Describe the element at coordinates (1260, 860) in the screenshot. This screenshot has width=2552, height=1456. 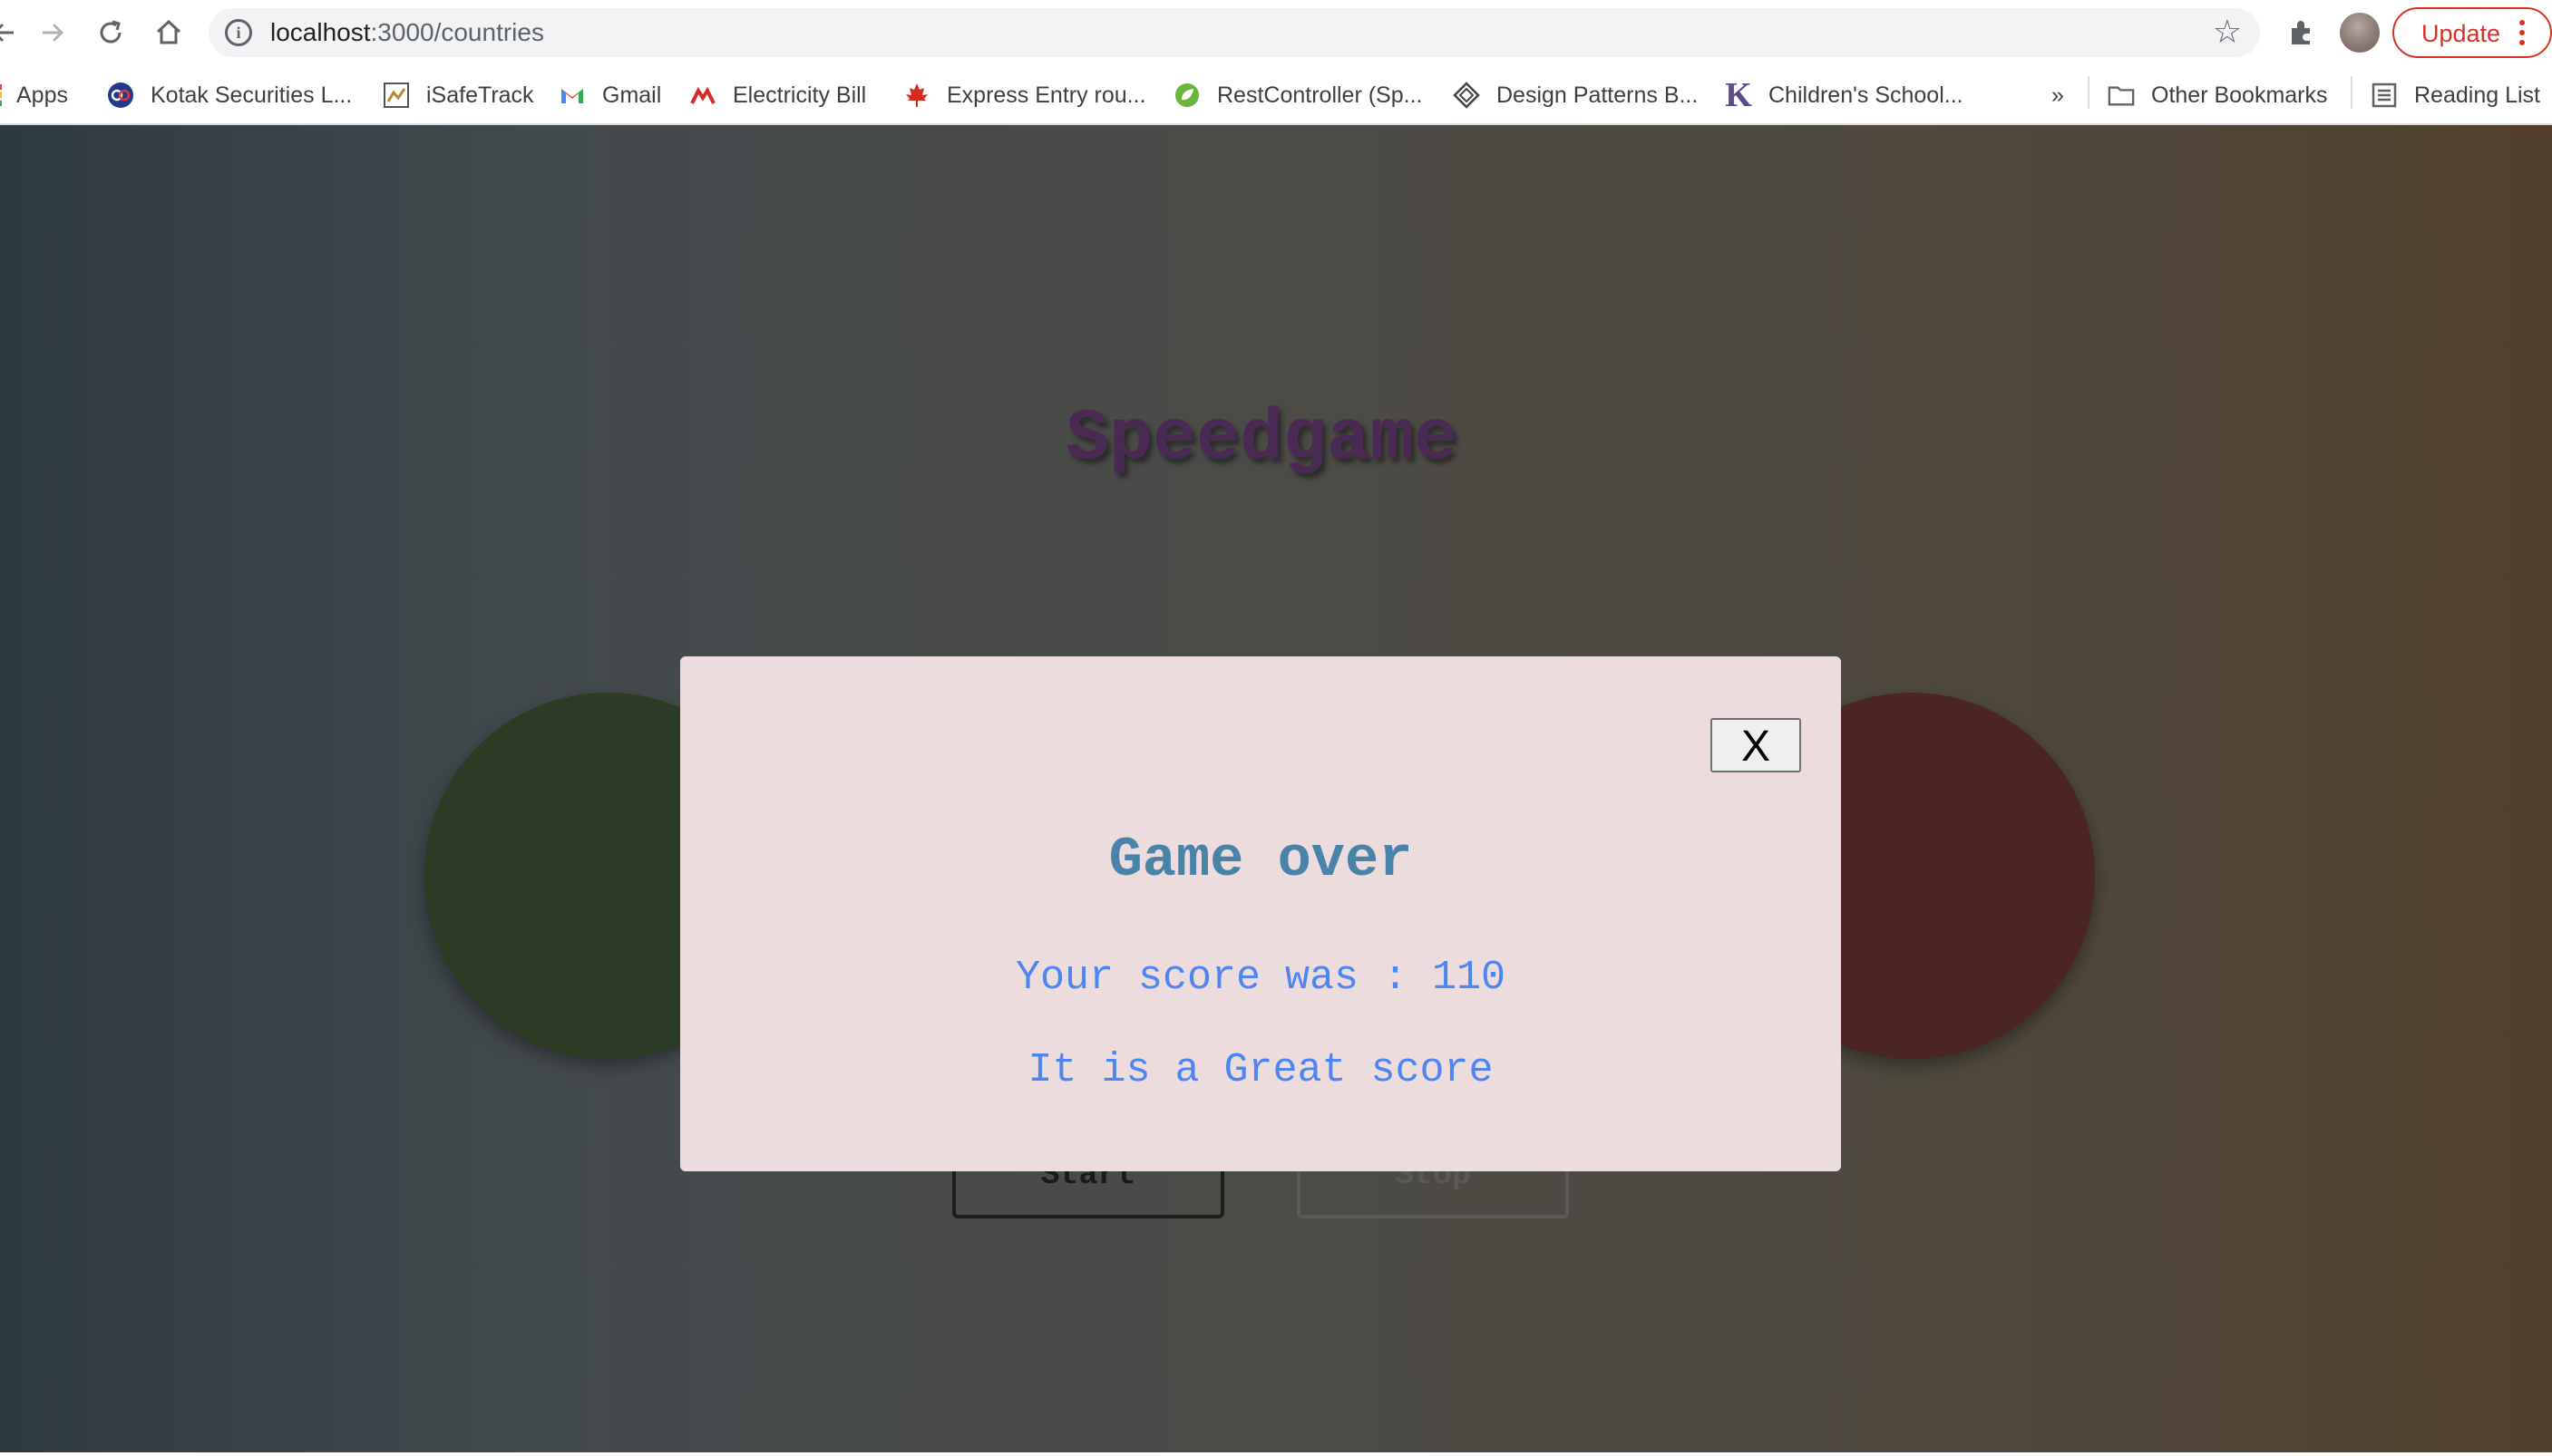
I see `modal-heading: Game over` at that location.